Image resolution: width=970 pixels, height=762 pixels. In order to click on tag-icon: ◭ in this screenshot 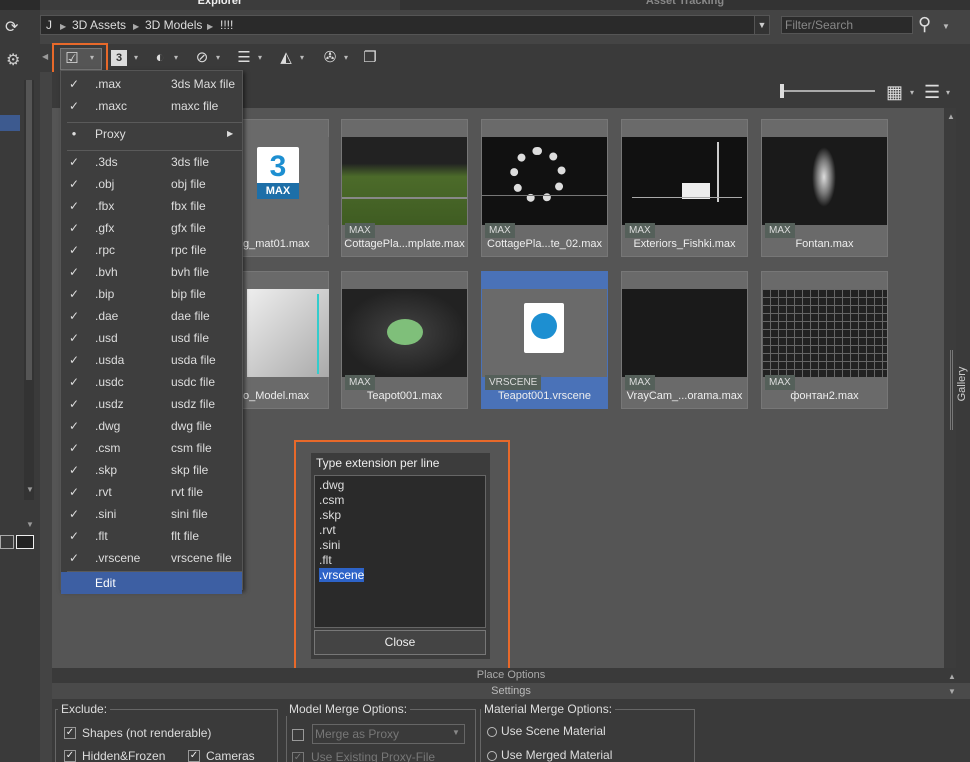, I will do `click(286, 58)`.